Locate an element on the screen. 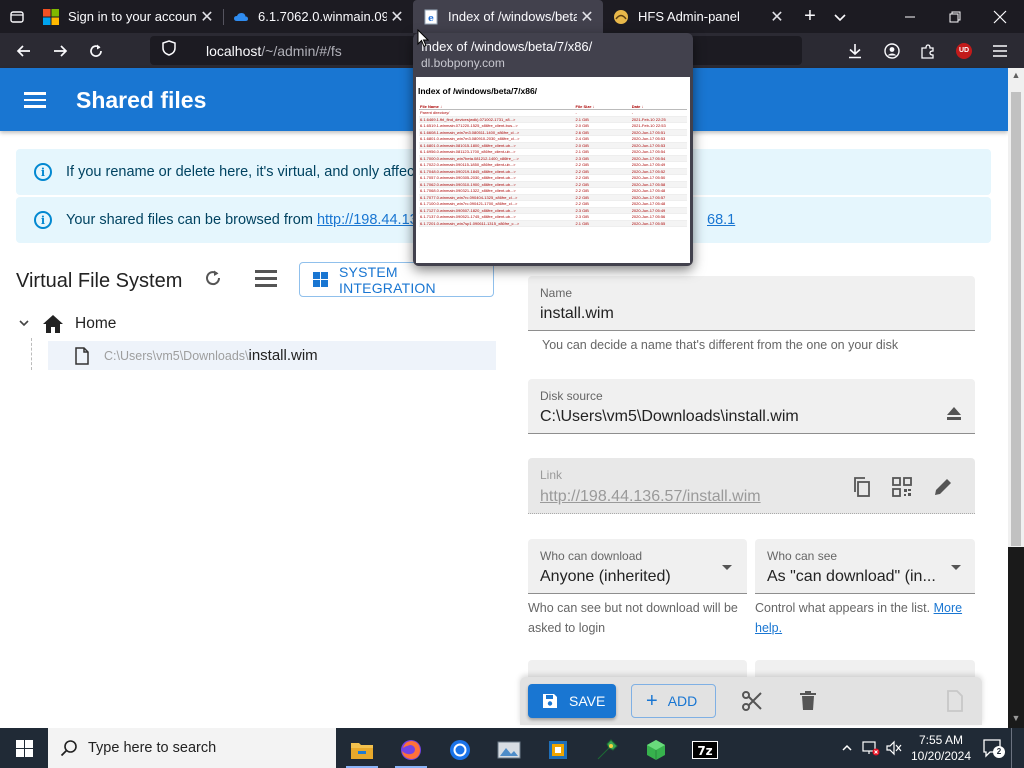 The image size is (1024, 768). image-viewer-taskbar-button is located at coordinates (509, 750).